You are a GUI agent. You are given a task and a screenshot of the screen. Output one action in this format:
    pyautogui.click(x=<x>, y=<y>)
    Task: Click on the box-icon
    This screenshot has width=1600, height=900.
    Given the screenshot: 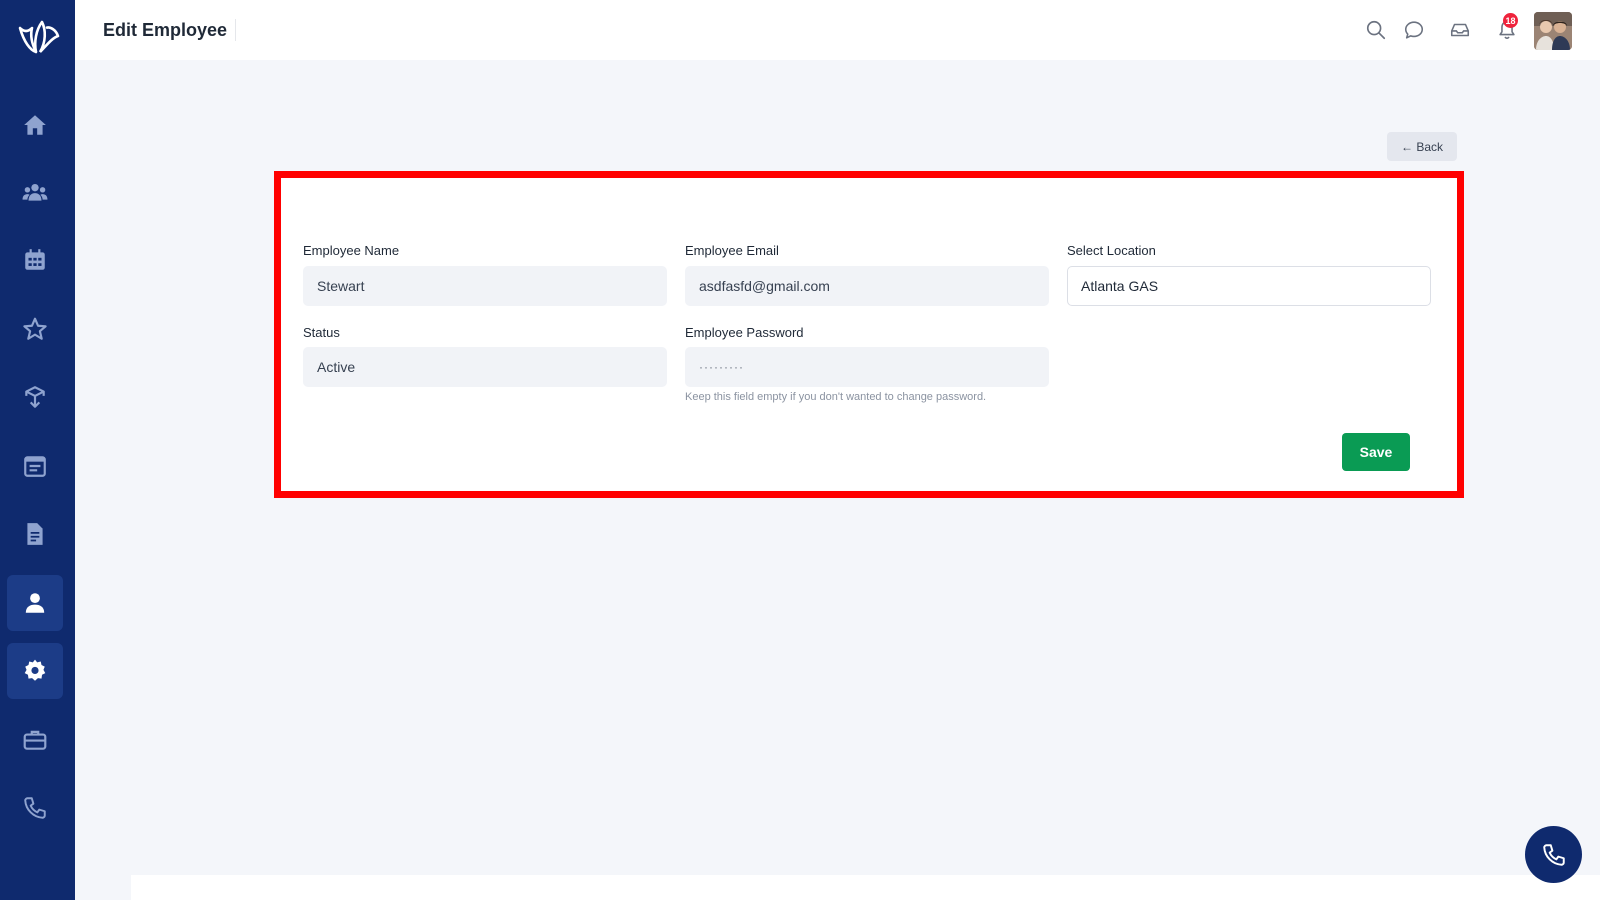 What is the action you would take?
    pyautogui.click(x=35, y=397)
    